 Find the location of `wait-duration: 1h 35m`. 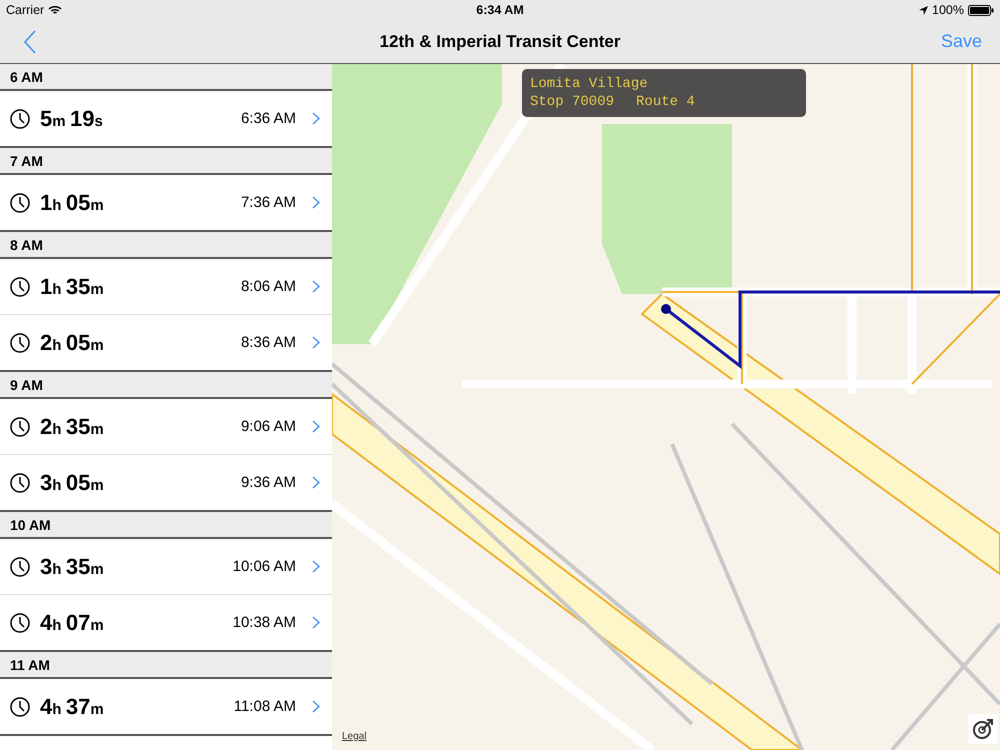

wait-duration: 1h 35m is located at coordinates (72, 287).